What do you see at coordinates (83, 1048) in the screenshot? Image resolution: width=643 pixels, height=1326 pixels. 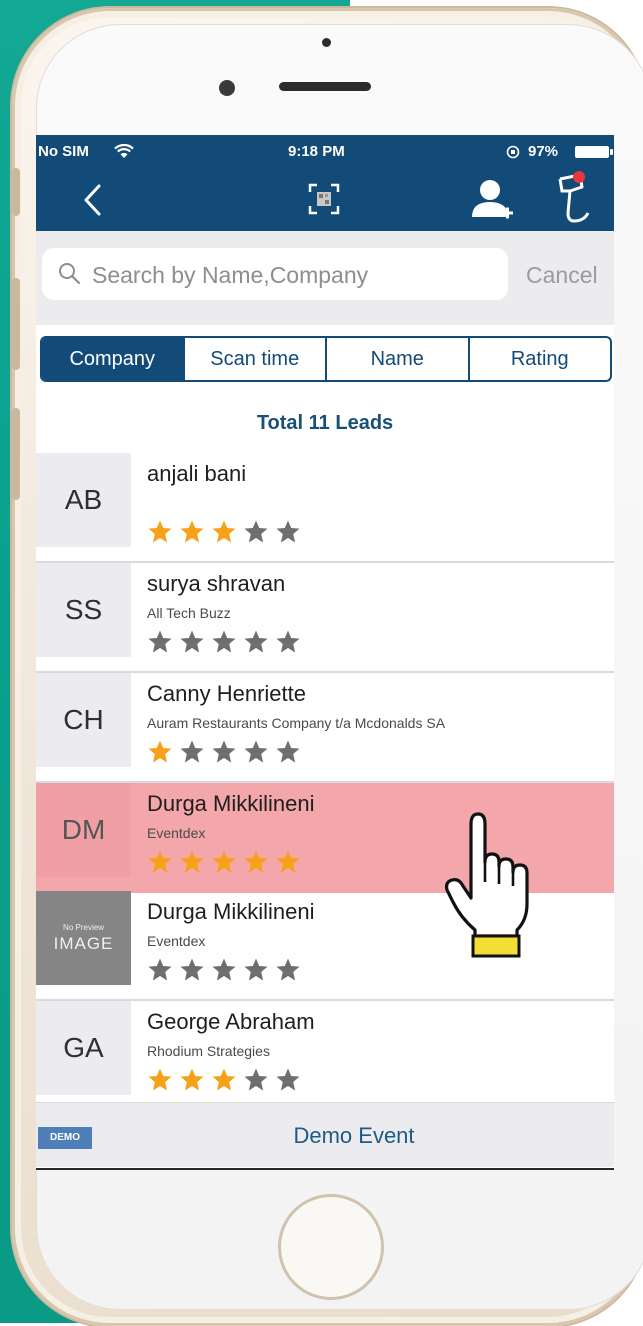 I see `avatar: GA` at bounding box center [83, 1048].